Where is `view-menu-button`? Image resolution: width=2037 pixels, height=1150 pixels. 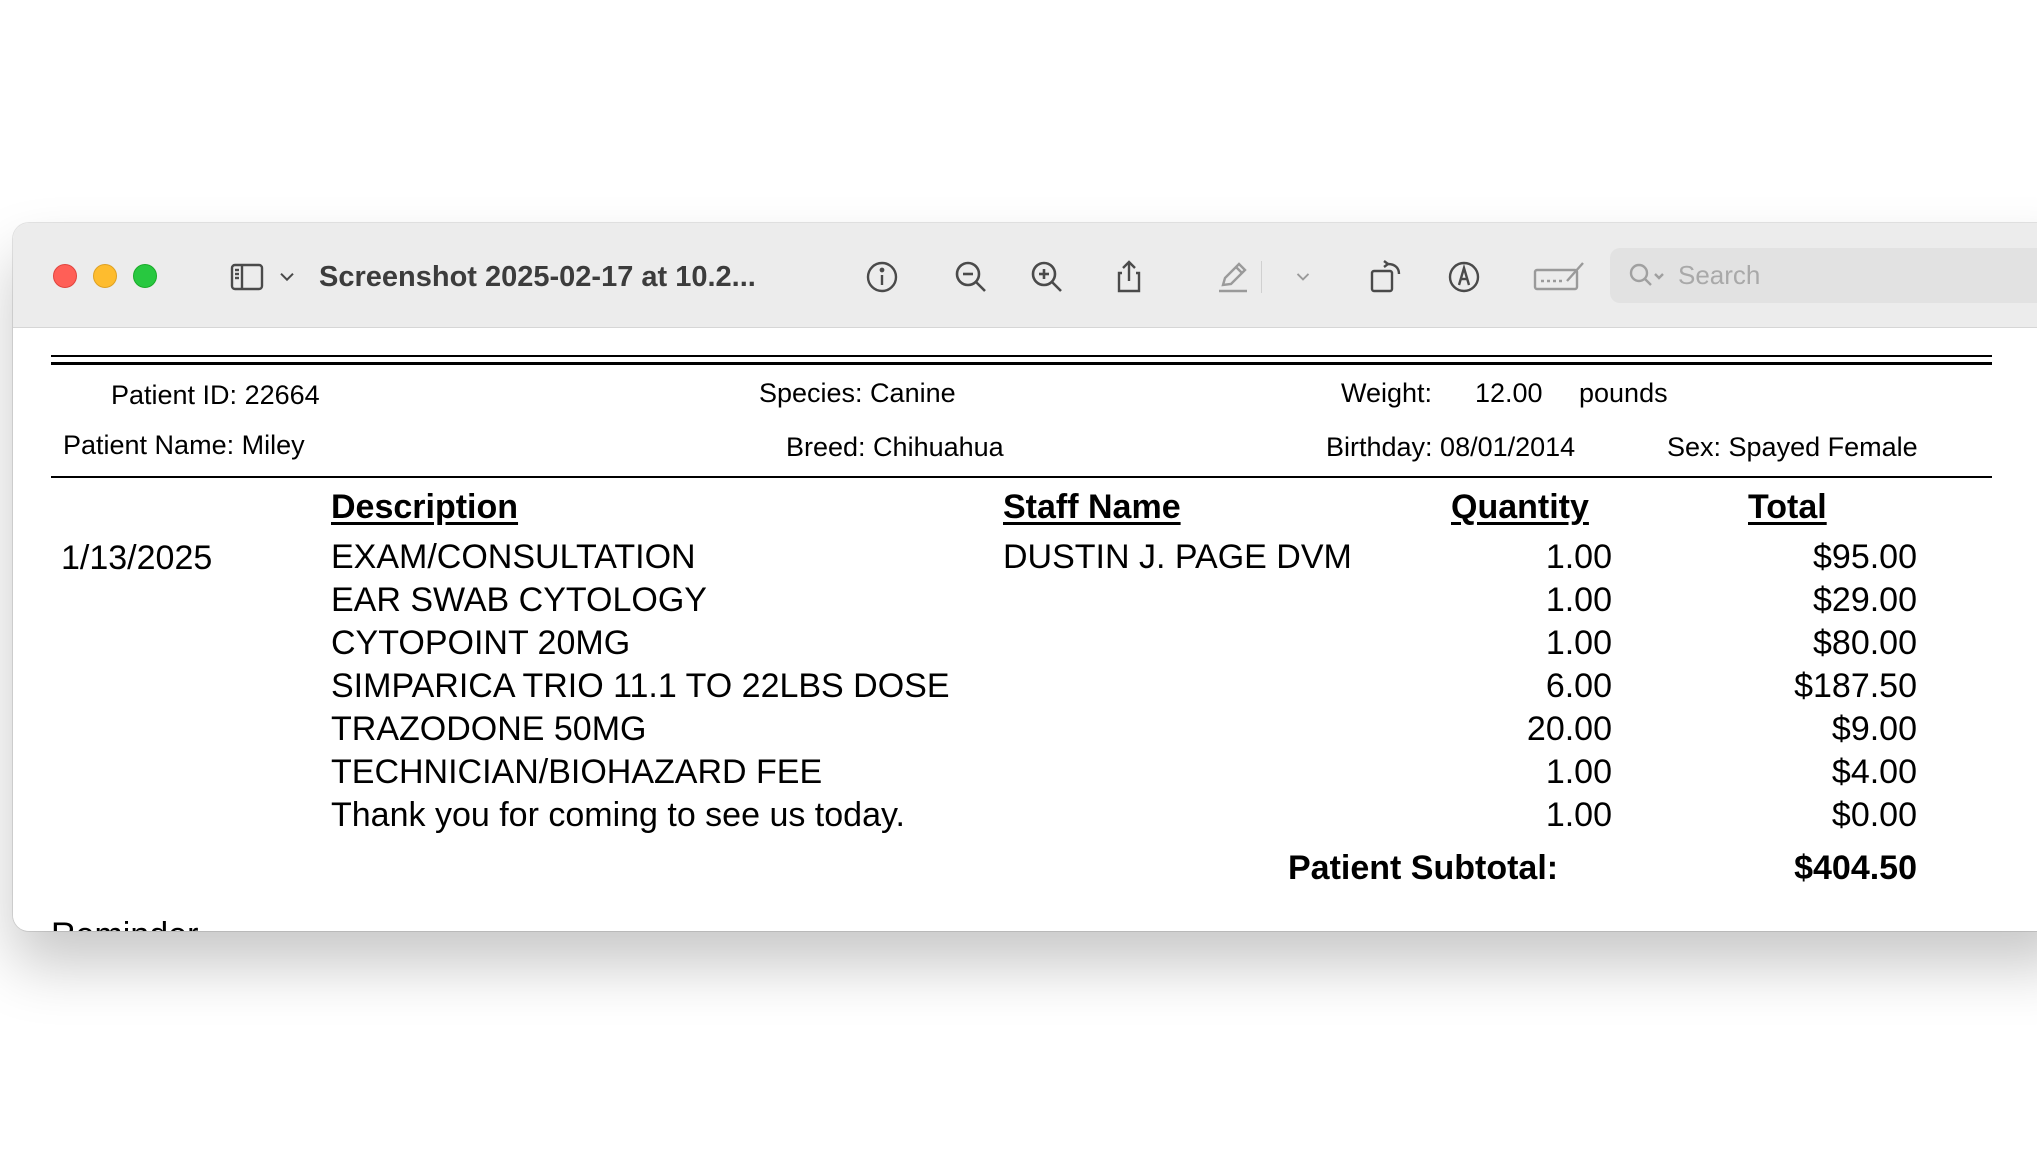
view-menu-button is located at coordinates (287, 277).